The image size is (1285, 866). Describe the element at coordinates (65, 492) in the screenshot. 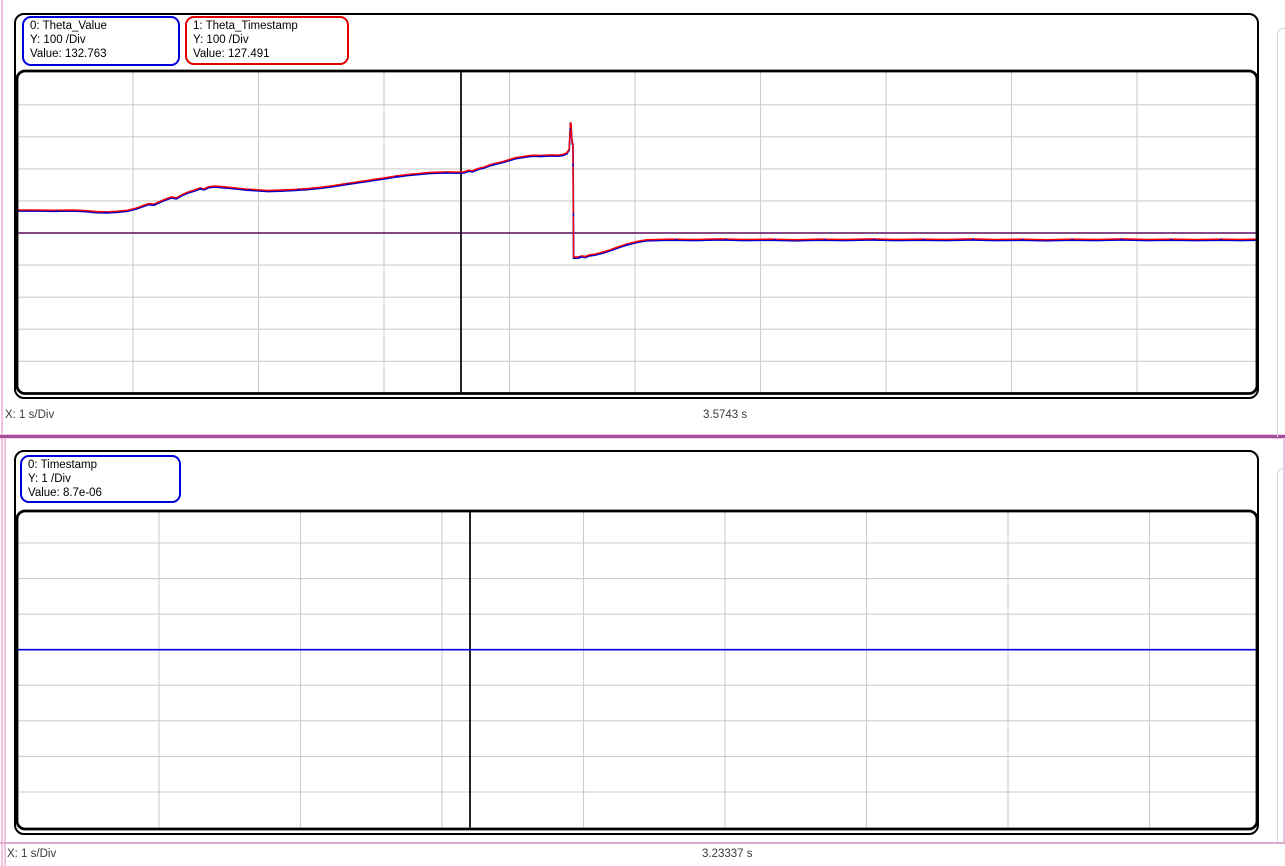

I see `legend-value: Value: 8.7e-06` at that location.